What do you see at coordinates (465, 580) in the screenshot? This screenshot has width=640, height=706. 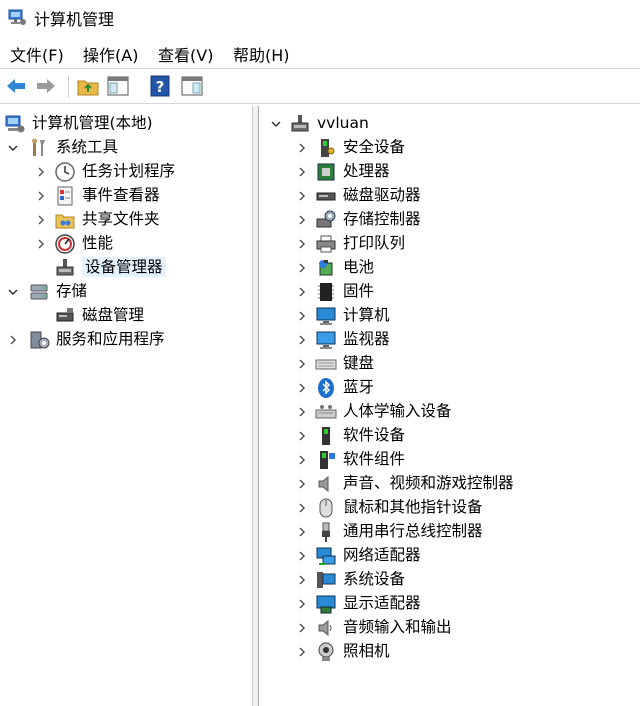 I see `device-category-row: 系统设备` at bounding box center [465, 580].